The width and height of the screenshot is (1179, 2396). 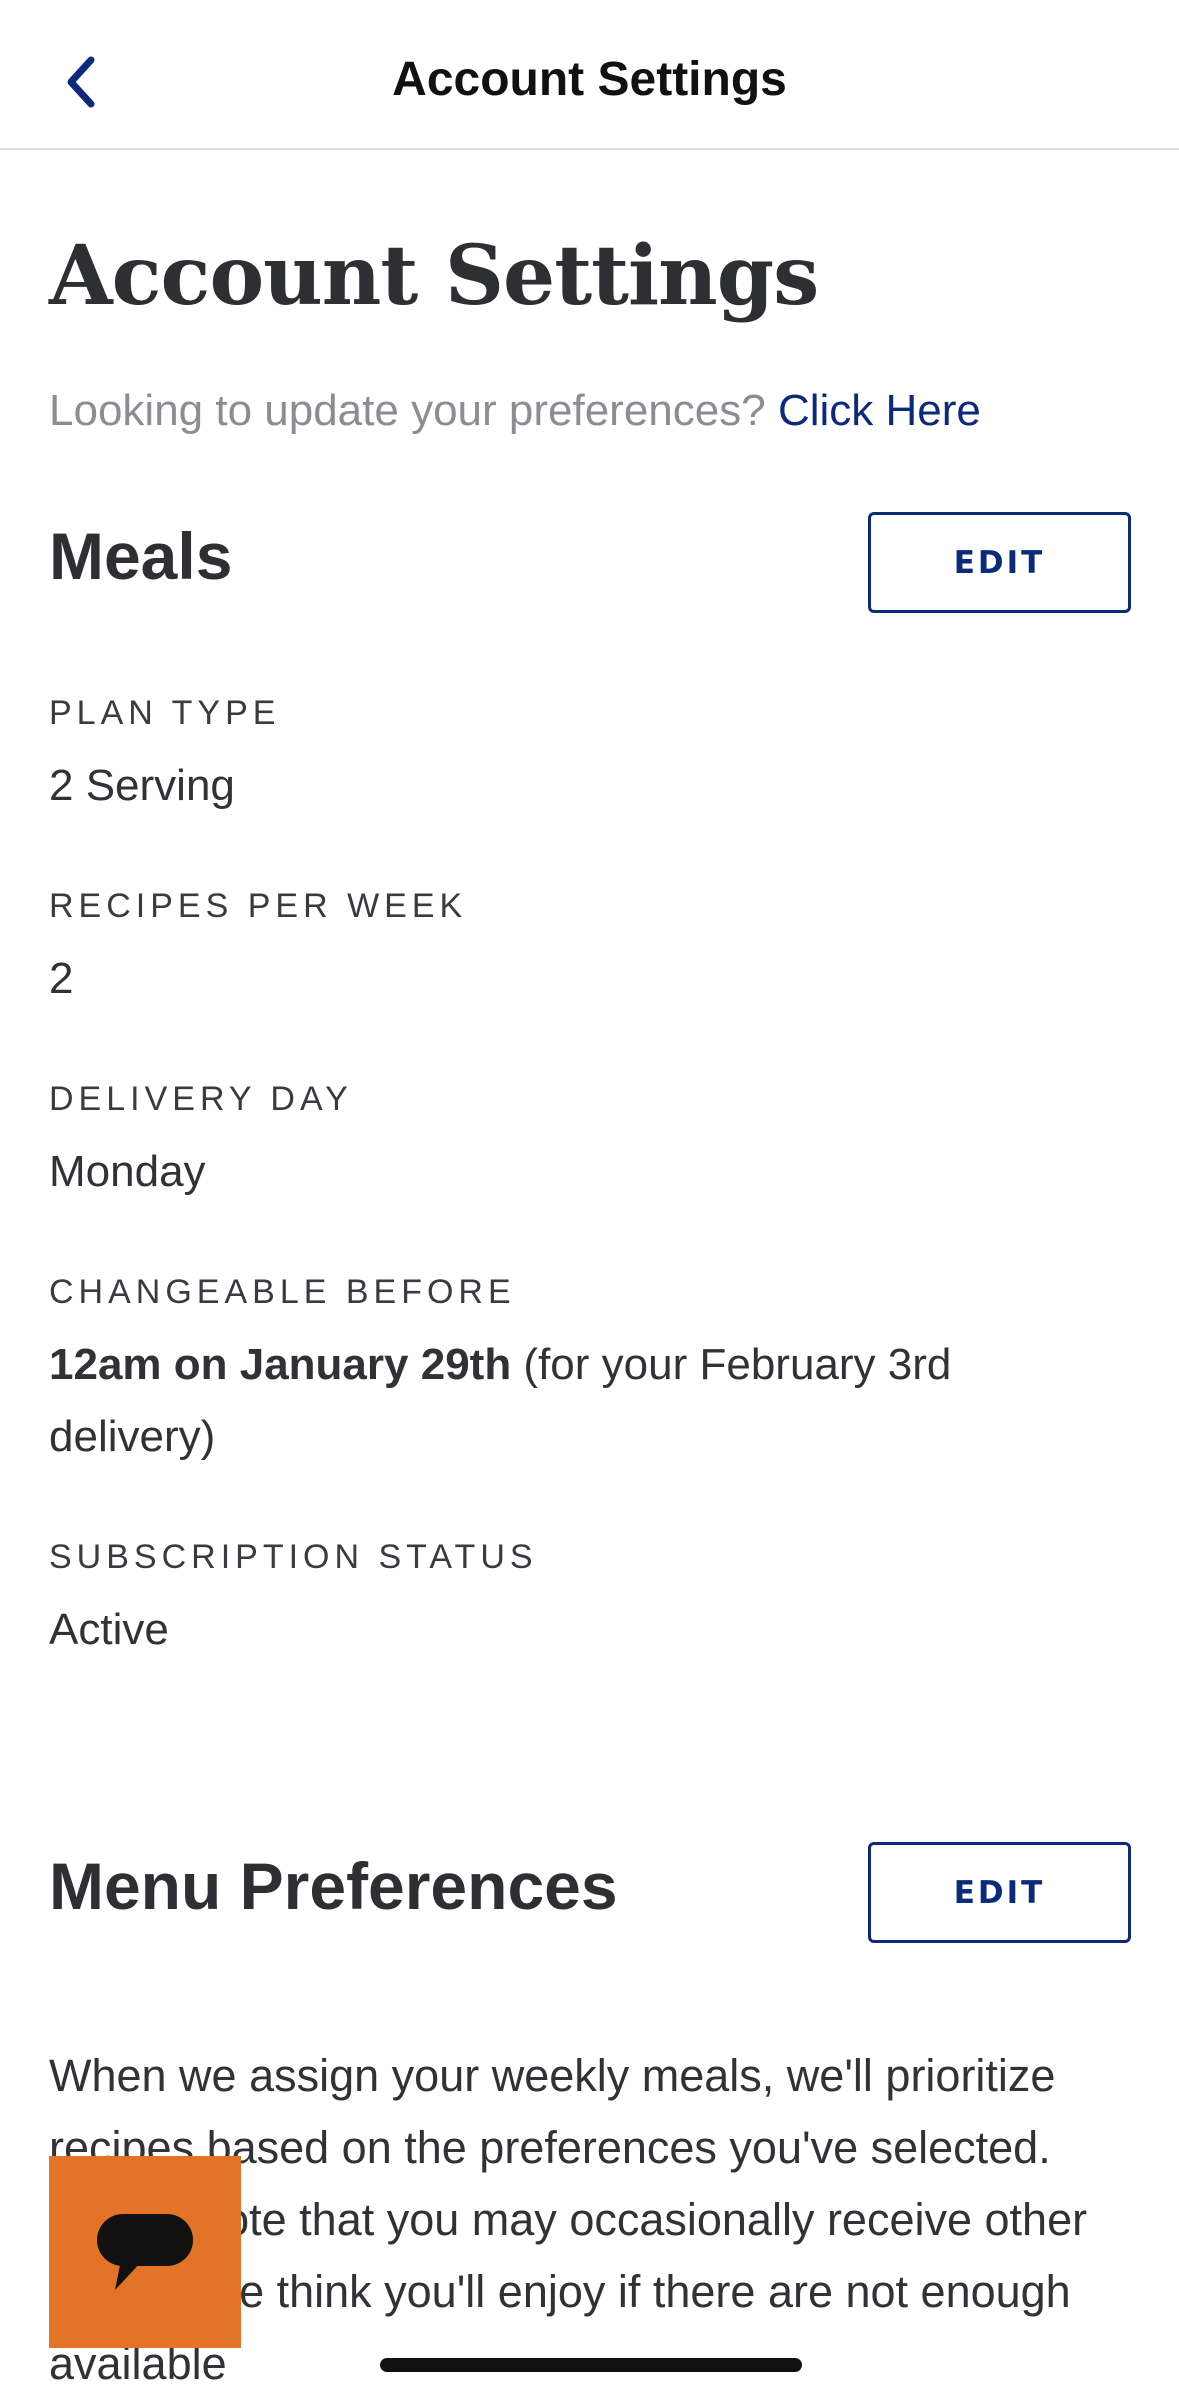 I want to click on delivery-day-label: DELIVERY DAY, so click(x=201, y=1099).